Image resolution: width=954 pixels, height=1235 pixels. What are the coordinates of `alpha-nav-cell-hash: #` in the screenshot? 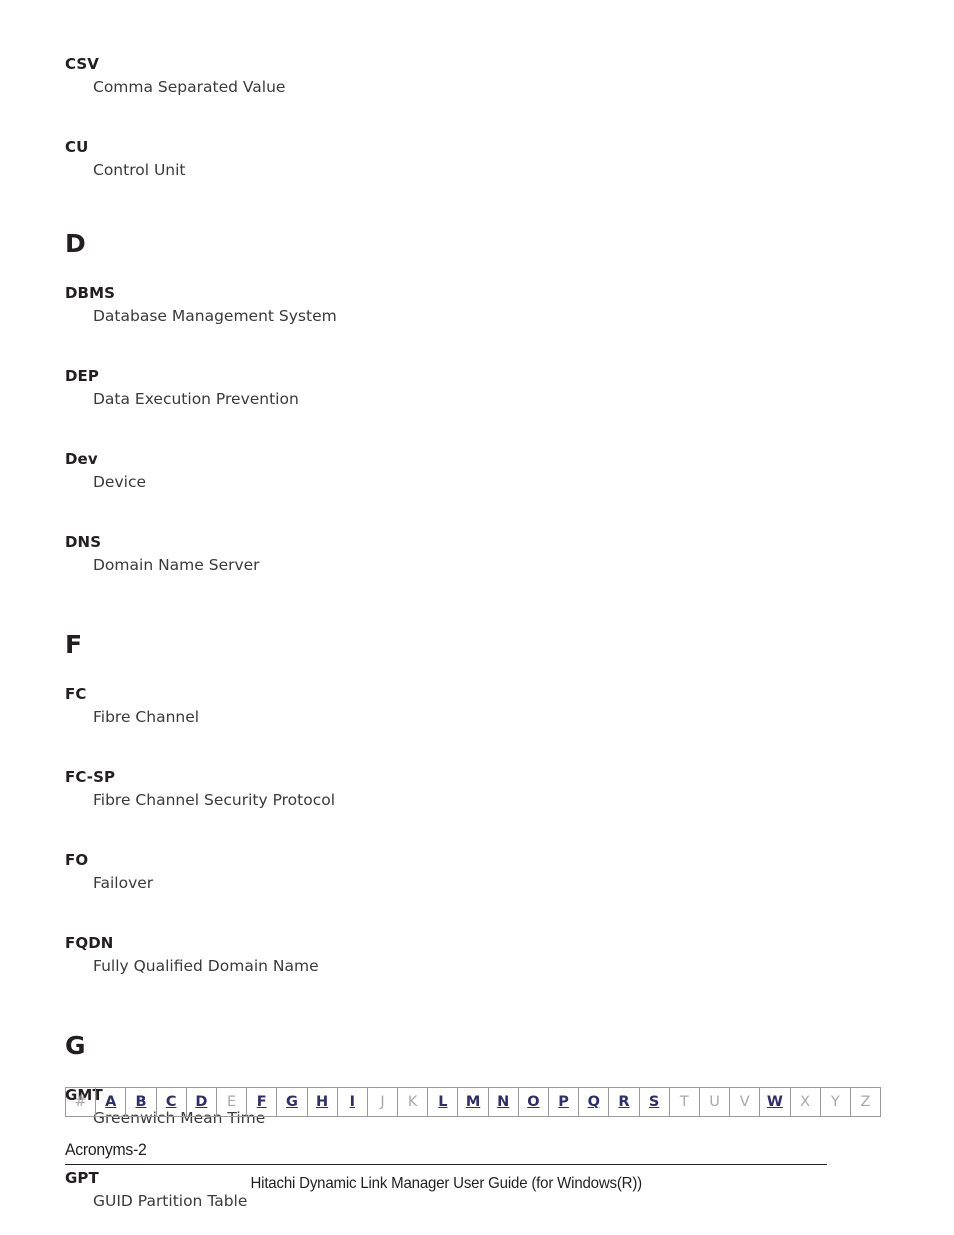 It's located at (80, 1102).